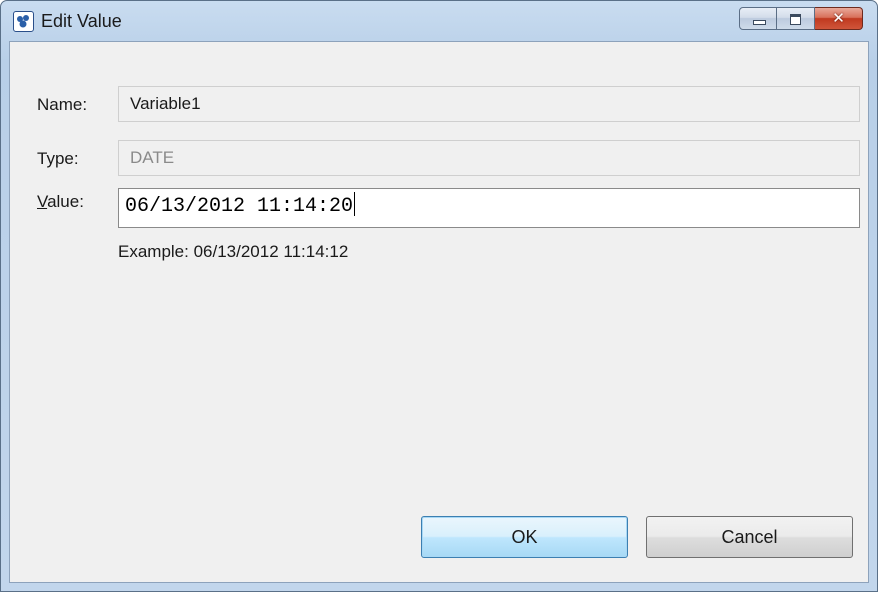  Describe the element at coordinates (758, 18) in the screenshot. I see `minimize-button` at that location.